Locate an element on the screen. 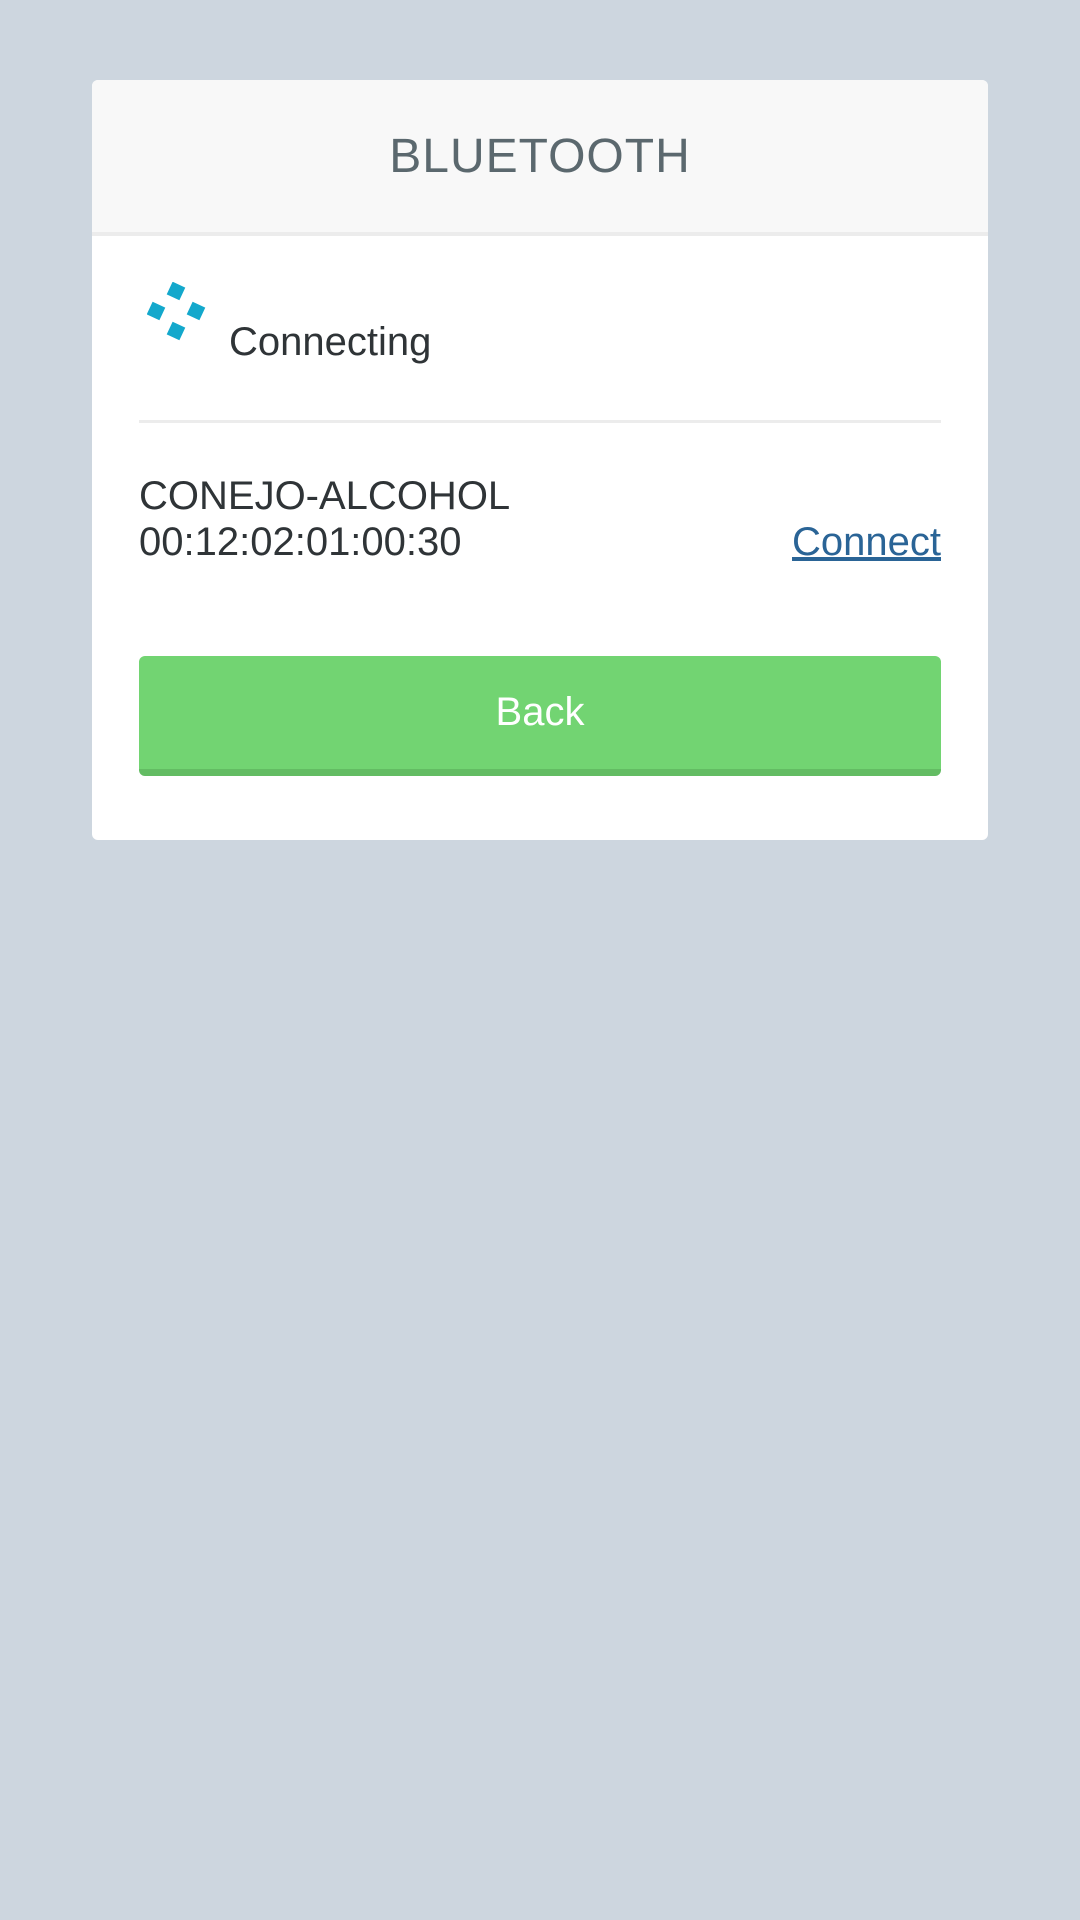  device-name: CONEJO-ALCOHOL is located at coordinates (325, 496).